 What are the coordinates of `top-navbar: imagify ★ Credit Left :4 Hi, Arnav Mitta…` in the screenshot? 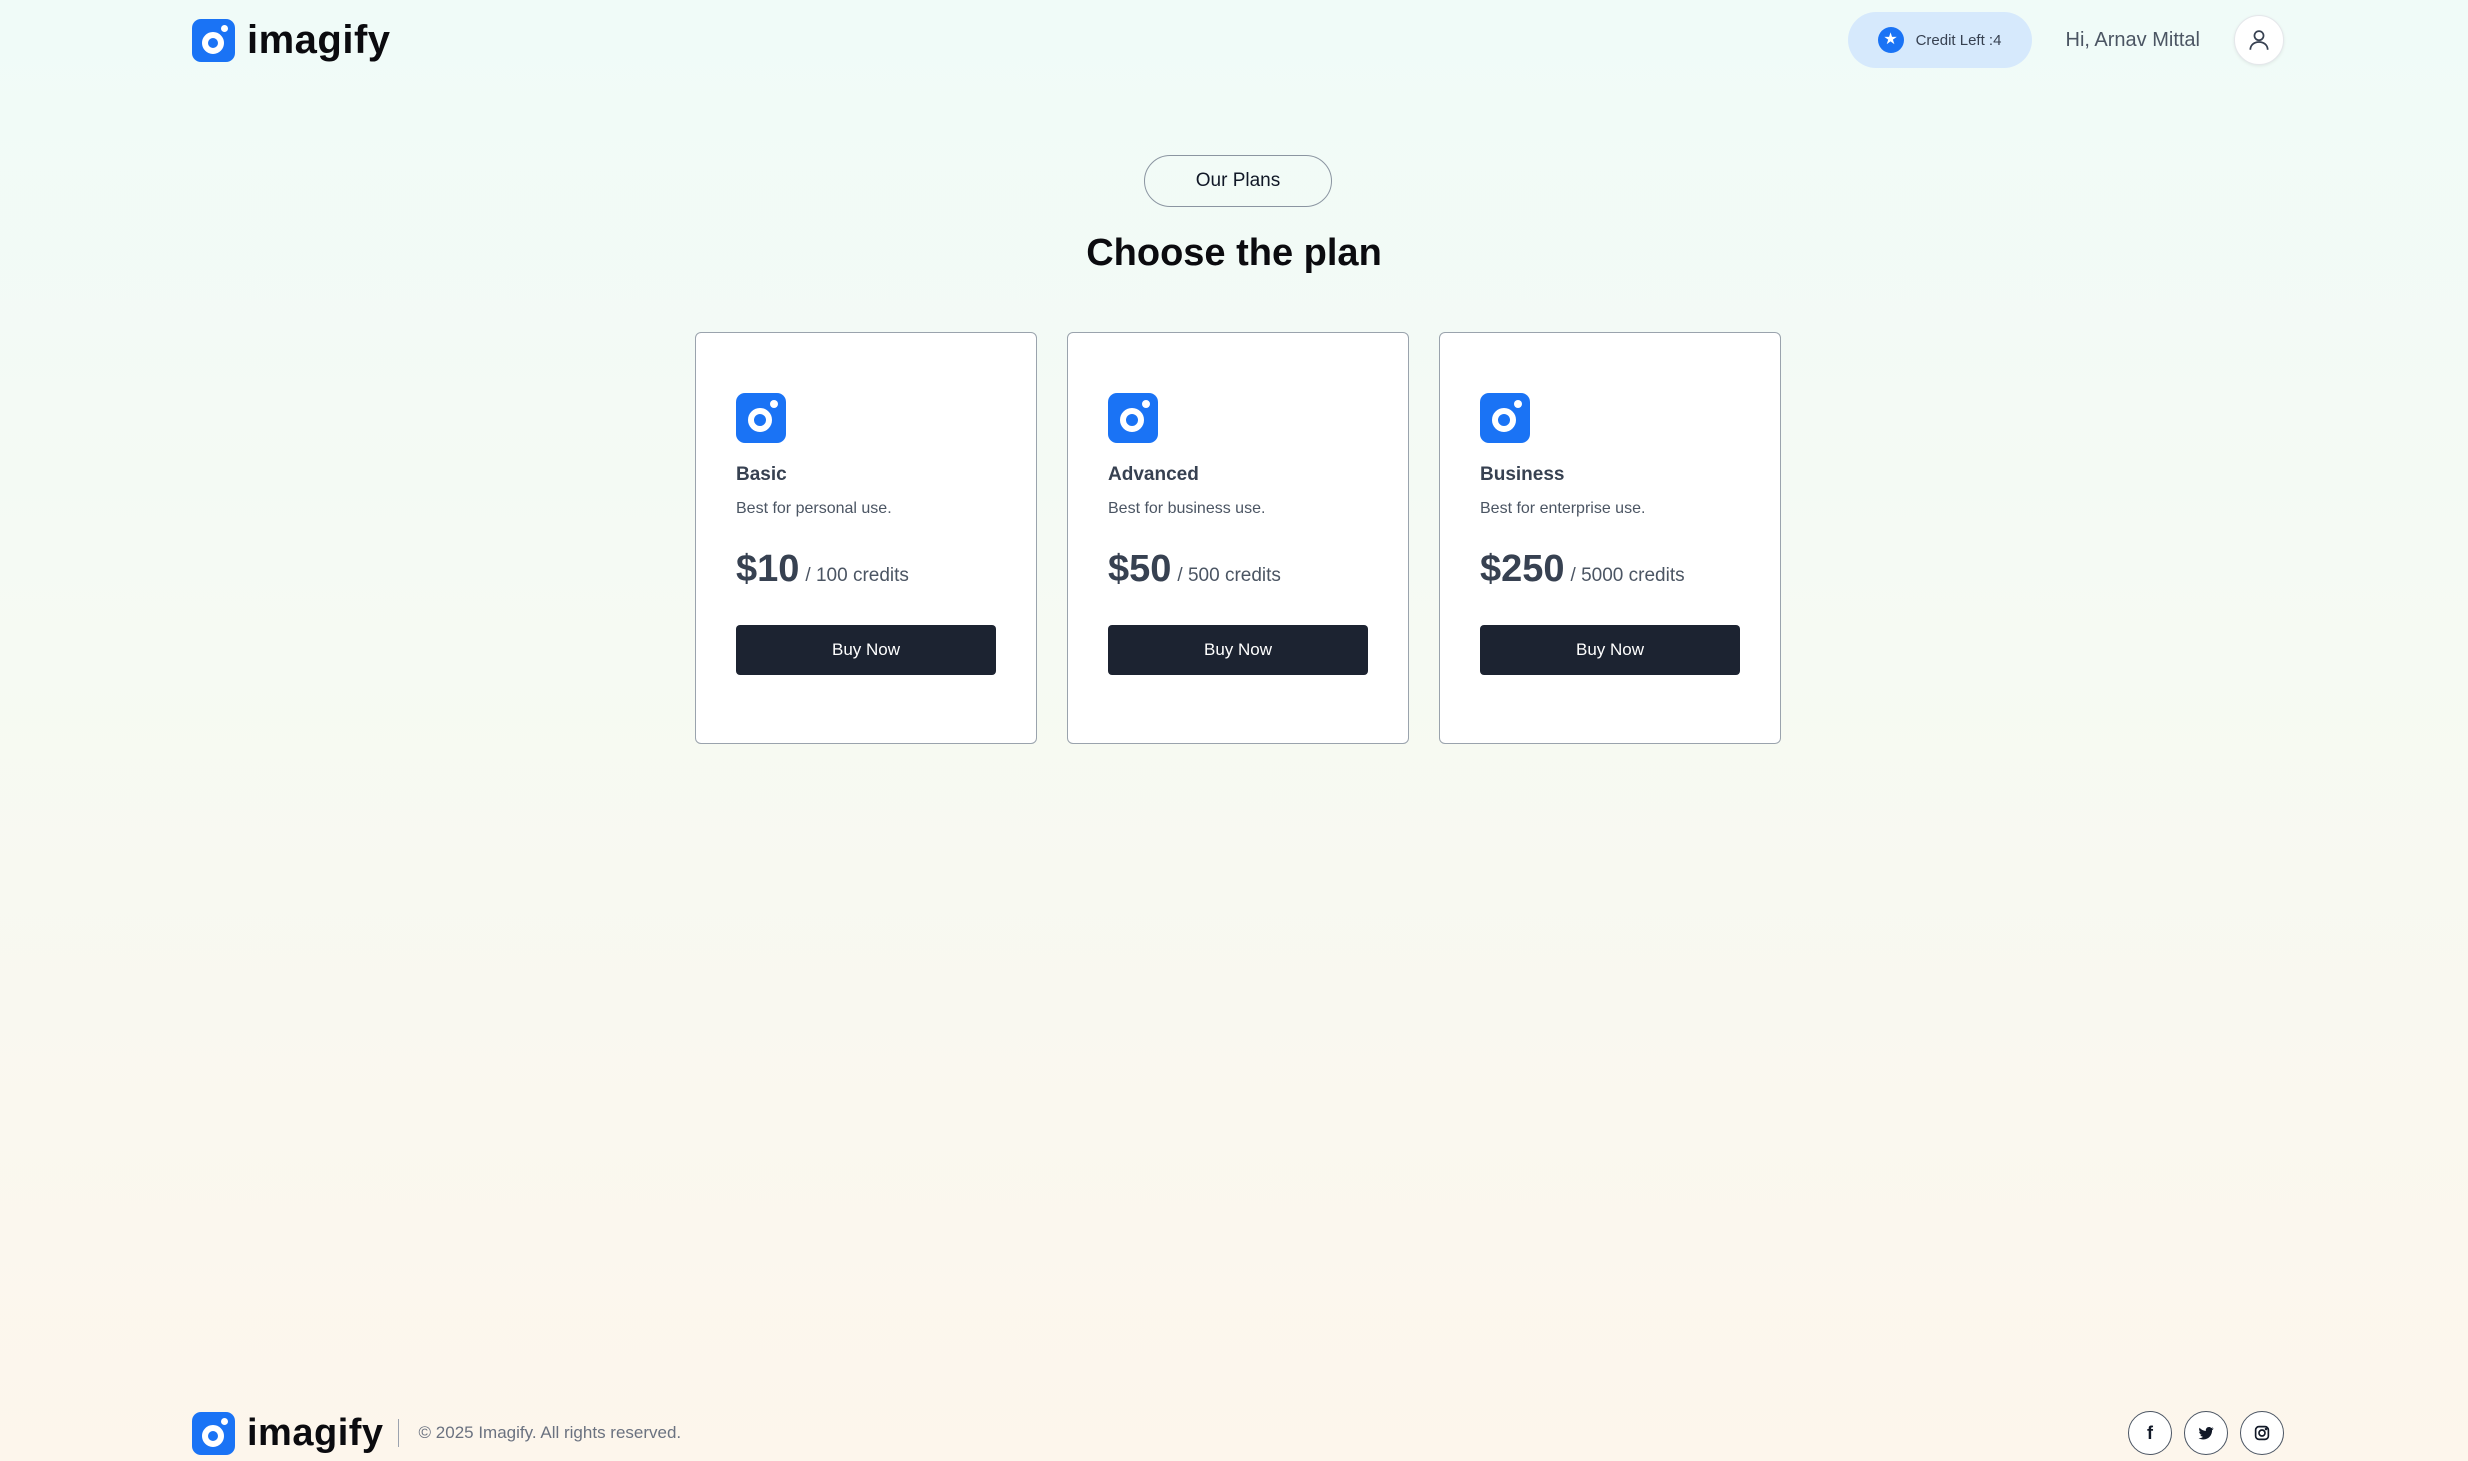 It's located at (1238, 40).